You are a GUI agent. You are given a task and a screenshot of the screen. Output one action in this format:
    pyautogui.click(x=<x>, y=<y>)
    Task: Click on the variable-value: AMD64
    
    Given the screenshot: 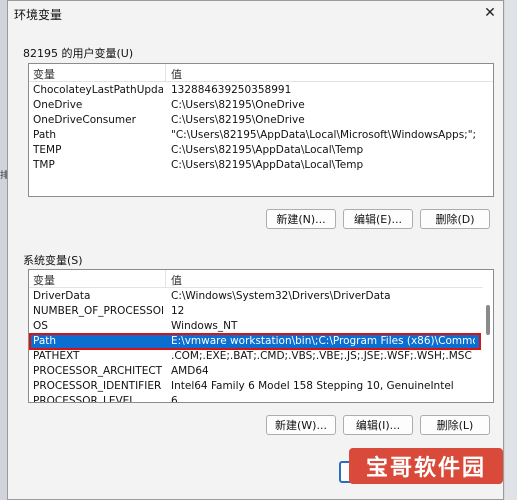 What is the action you would take?
    pyautogui.click(x=190, y=371)
    